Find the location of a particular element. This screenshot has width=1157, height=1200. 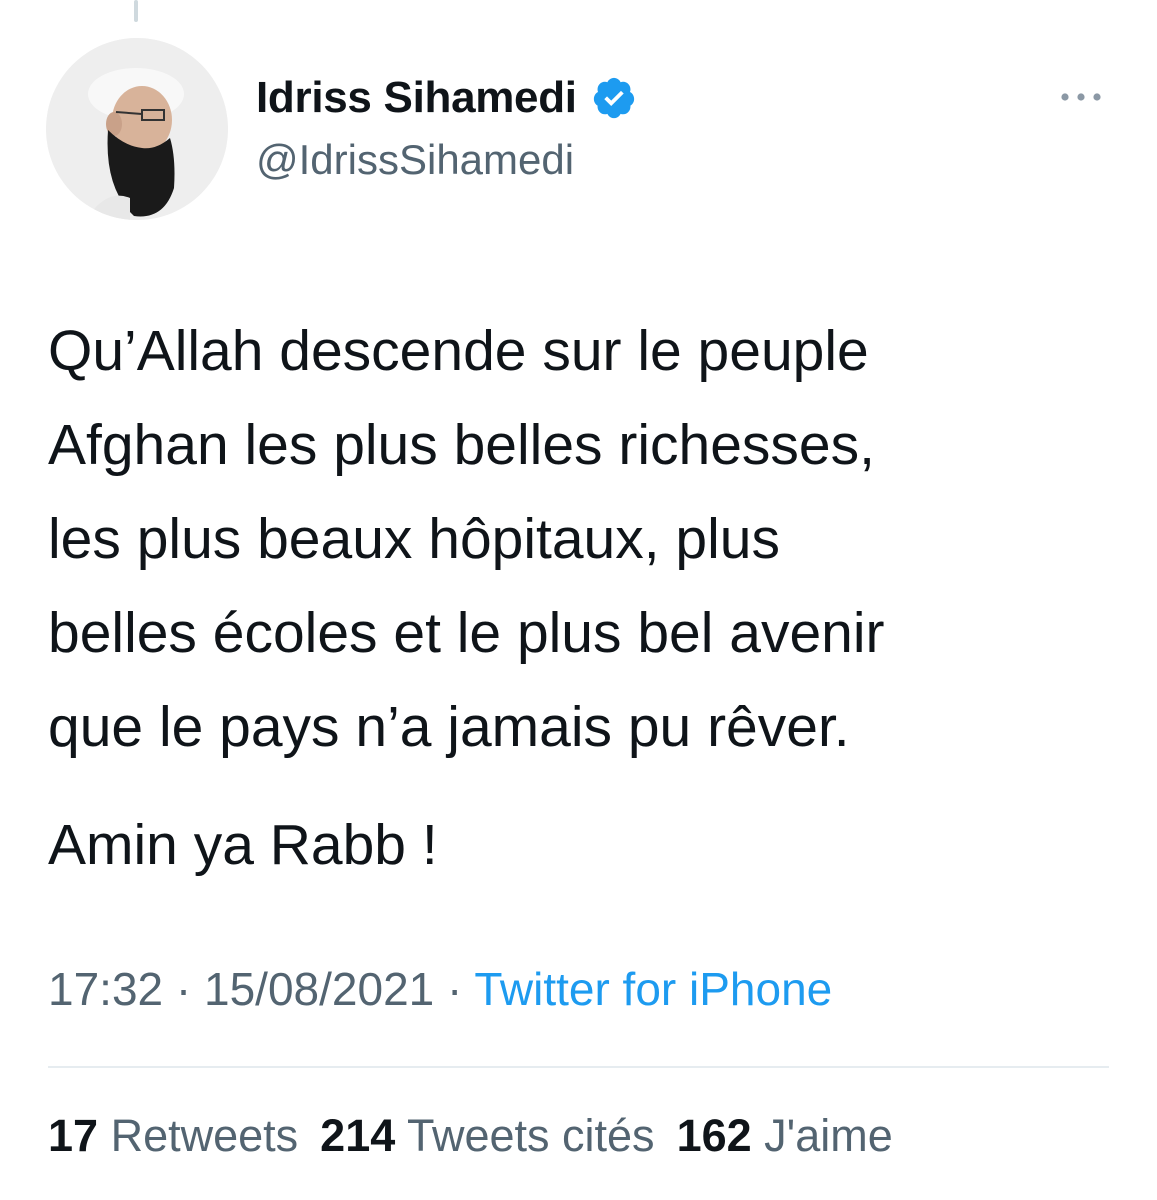

avatar-image is located at coordinates (137, 129).